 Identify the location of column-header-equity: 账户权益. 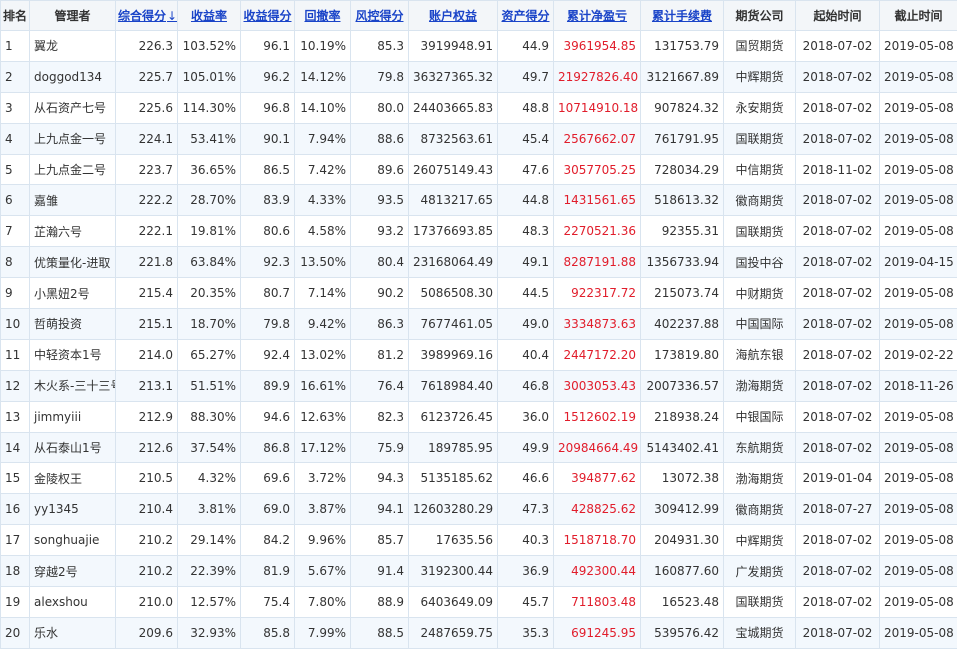
(453, 16).